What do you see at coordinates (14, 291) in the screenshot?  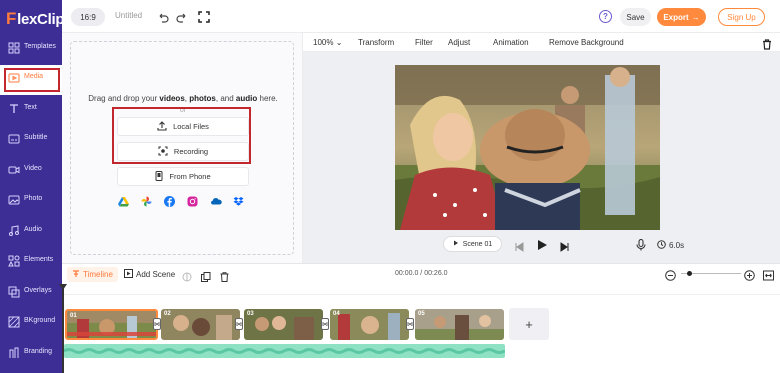 I see `overlays-icon` at bounding box center [14, 291].